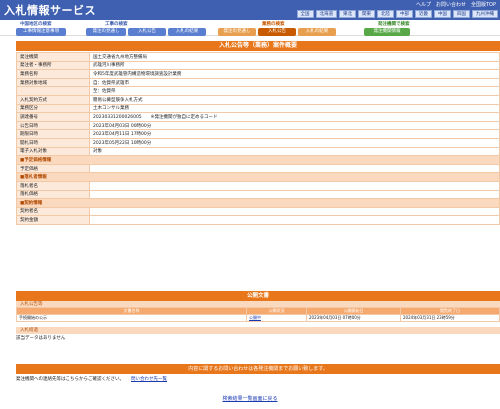 This screenshot has height=409, width=500. What do you see at coordinates (294, 99) in the screenshot?
I see `detail-value: 簡易公募型競争入札方式` at bounding box center [294, 99].